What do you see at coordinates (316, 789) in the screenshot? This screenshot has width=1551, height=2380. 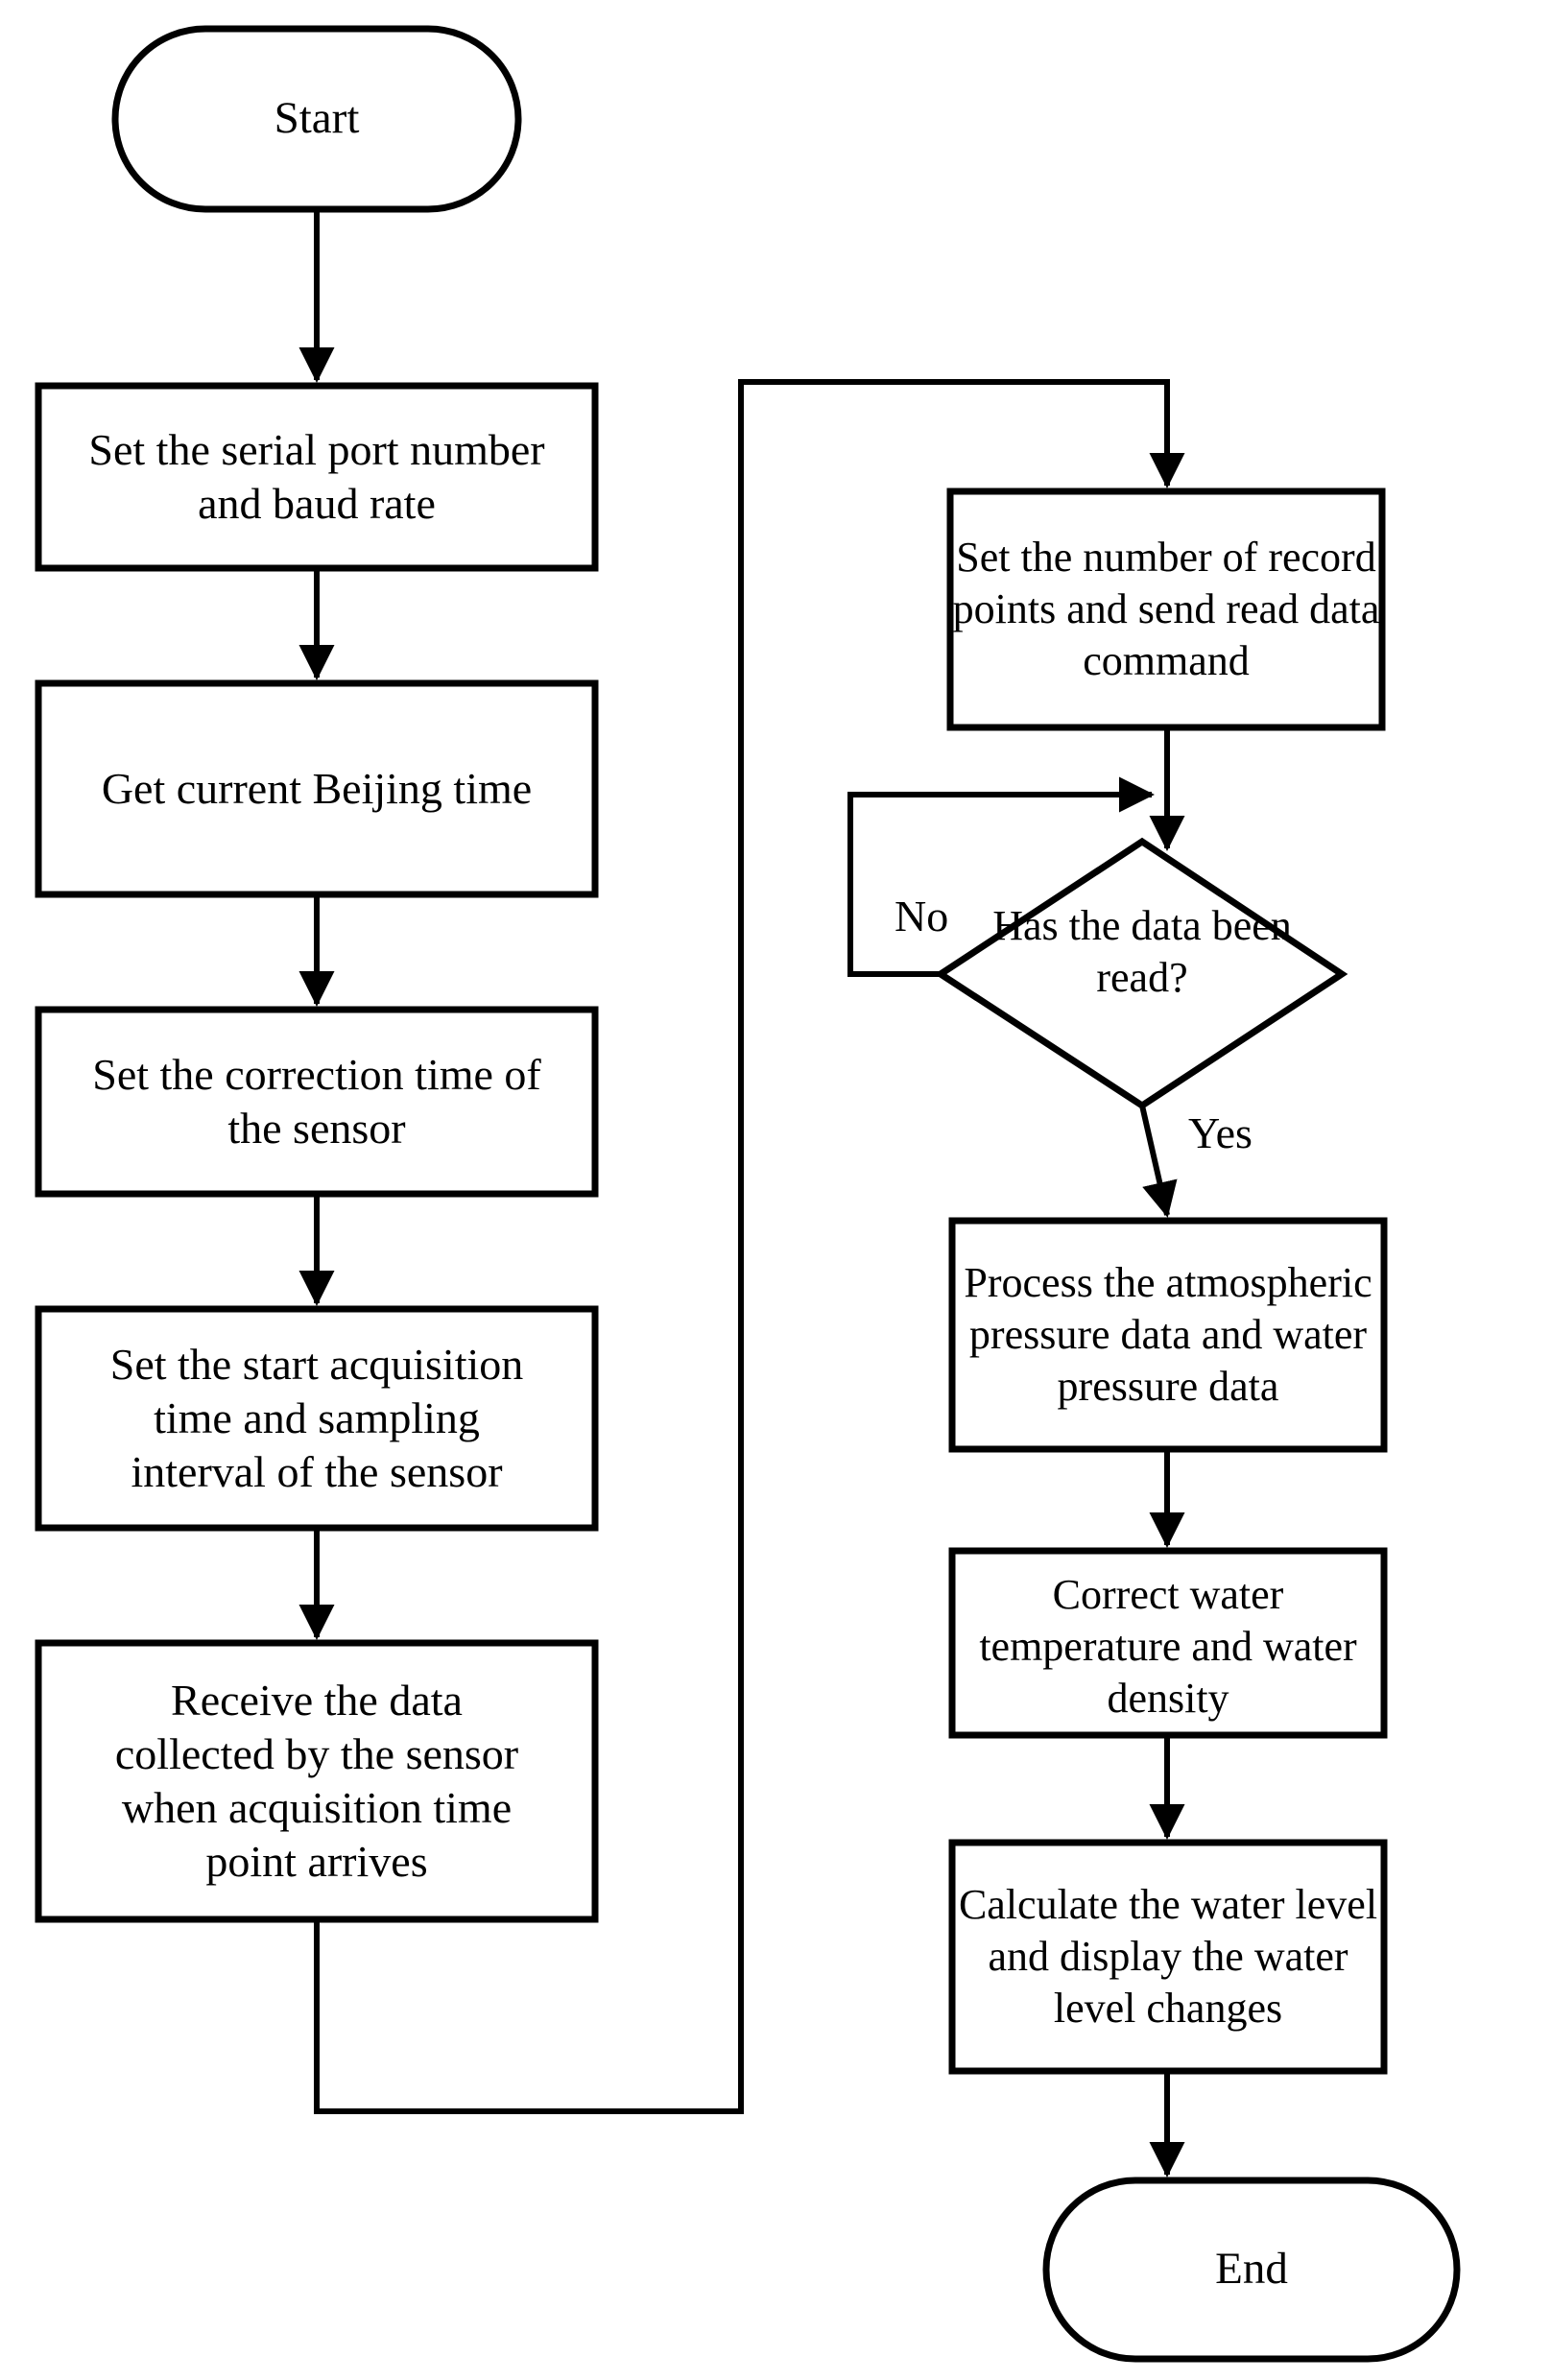 I see `node-get-time-hit` at bounding box center [316, 789].